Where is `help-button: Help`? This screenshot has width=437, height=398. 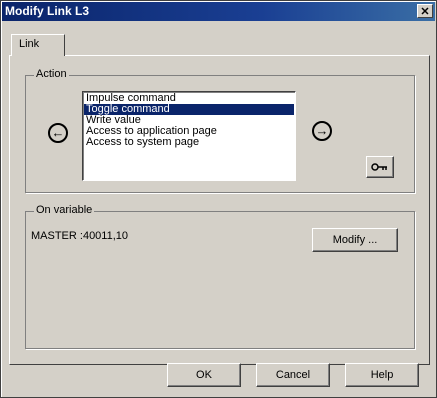 help-button: Help is located at coordinates (382, 375).